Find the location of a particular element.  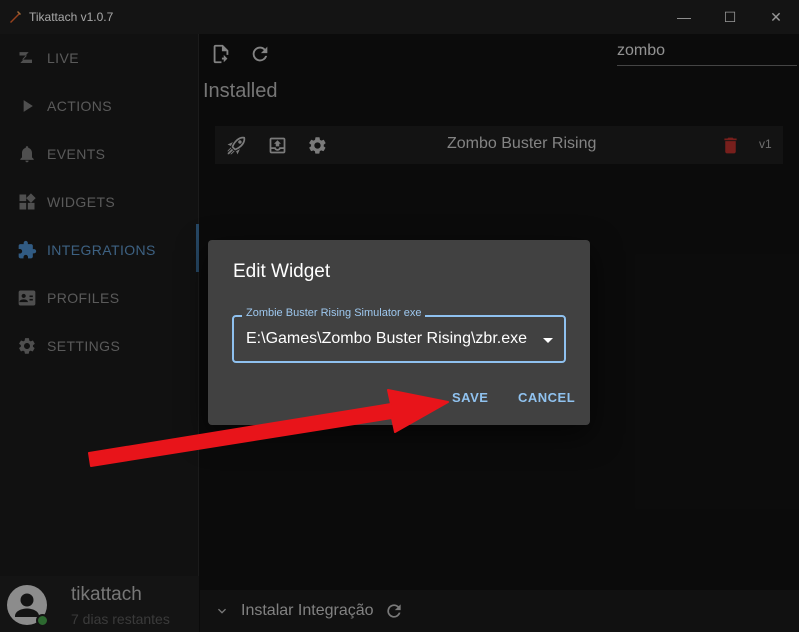

field-value: E:\Games\Zombo Buster Rising\zbr.exe is located at coordinates (386, 338).